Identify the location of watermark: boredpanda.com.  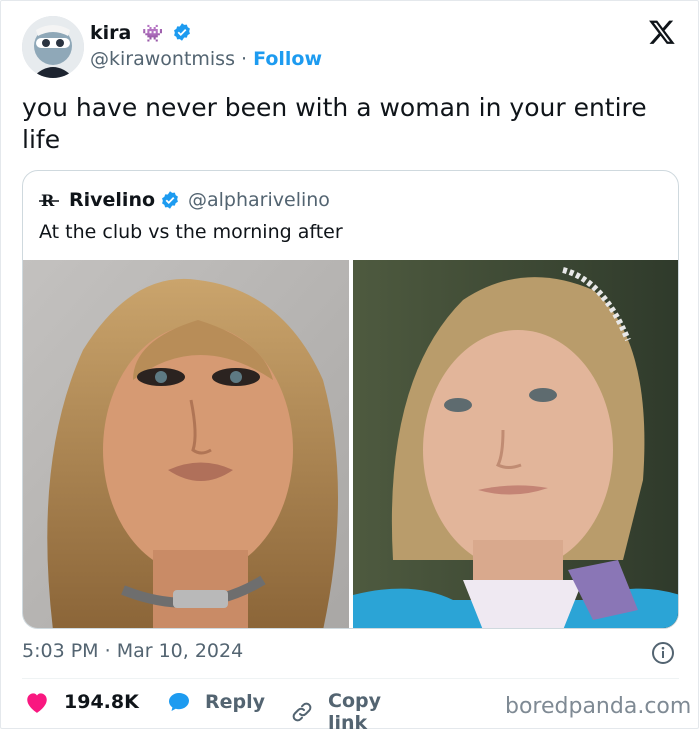
(598, 706).